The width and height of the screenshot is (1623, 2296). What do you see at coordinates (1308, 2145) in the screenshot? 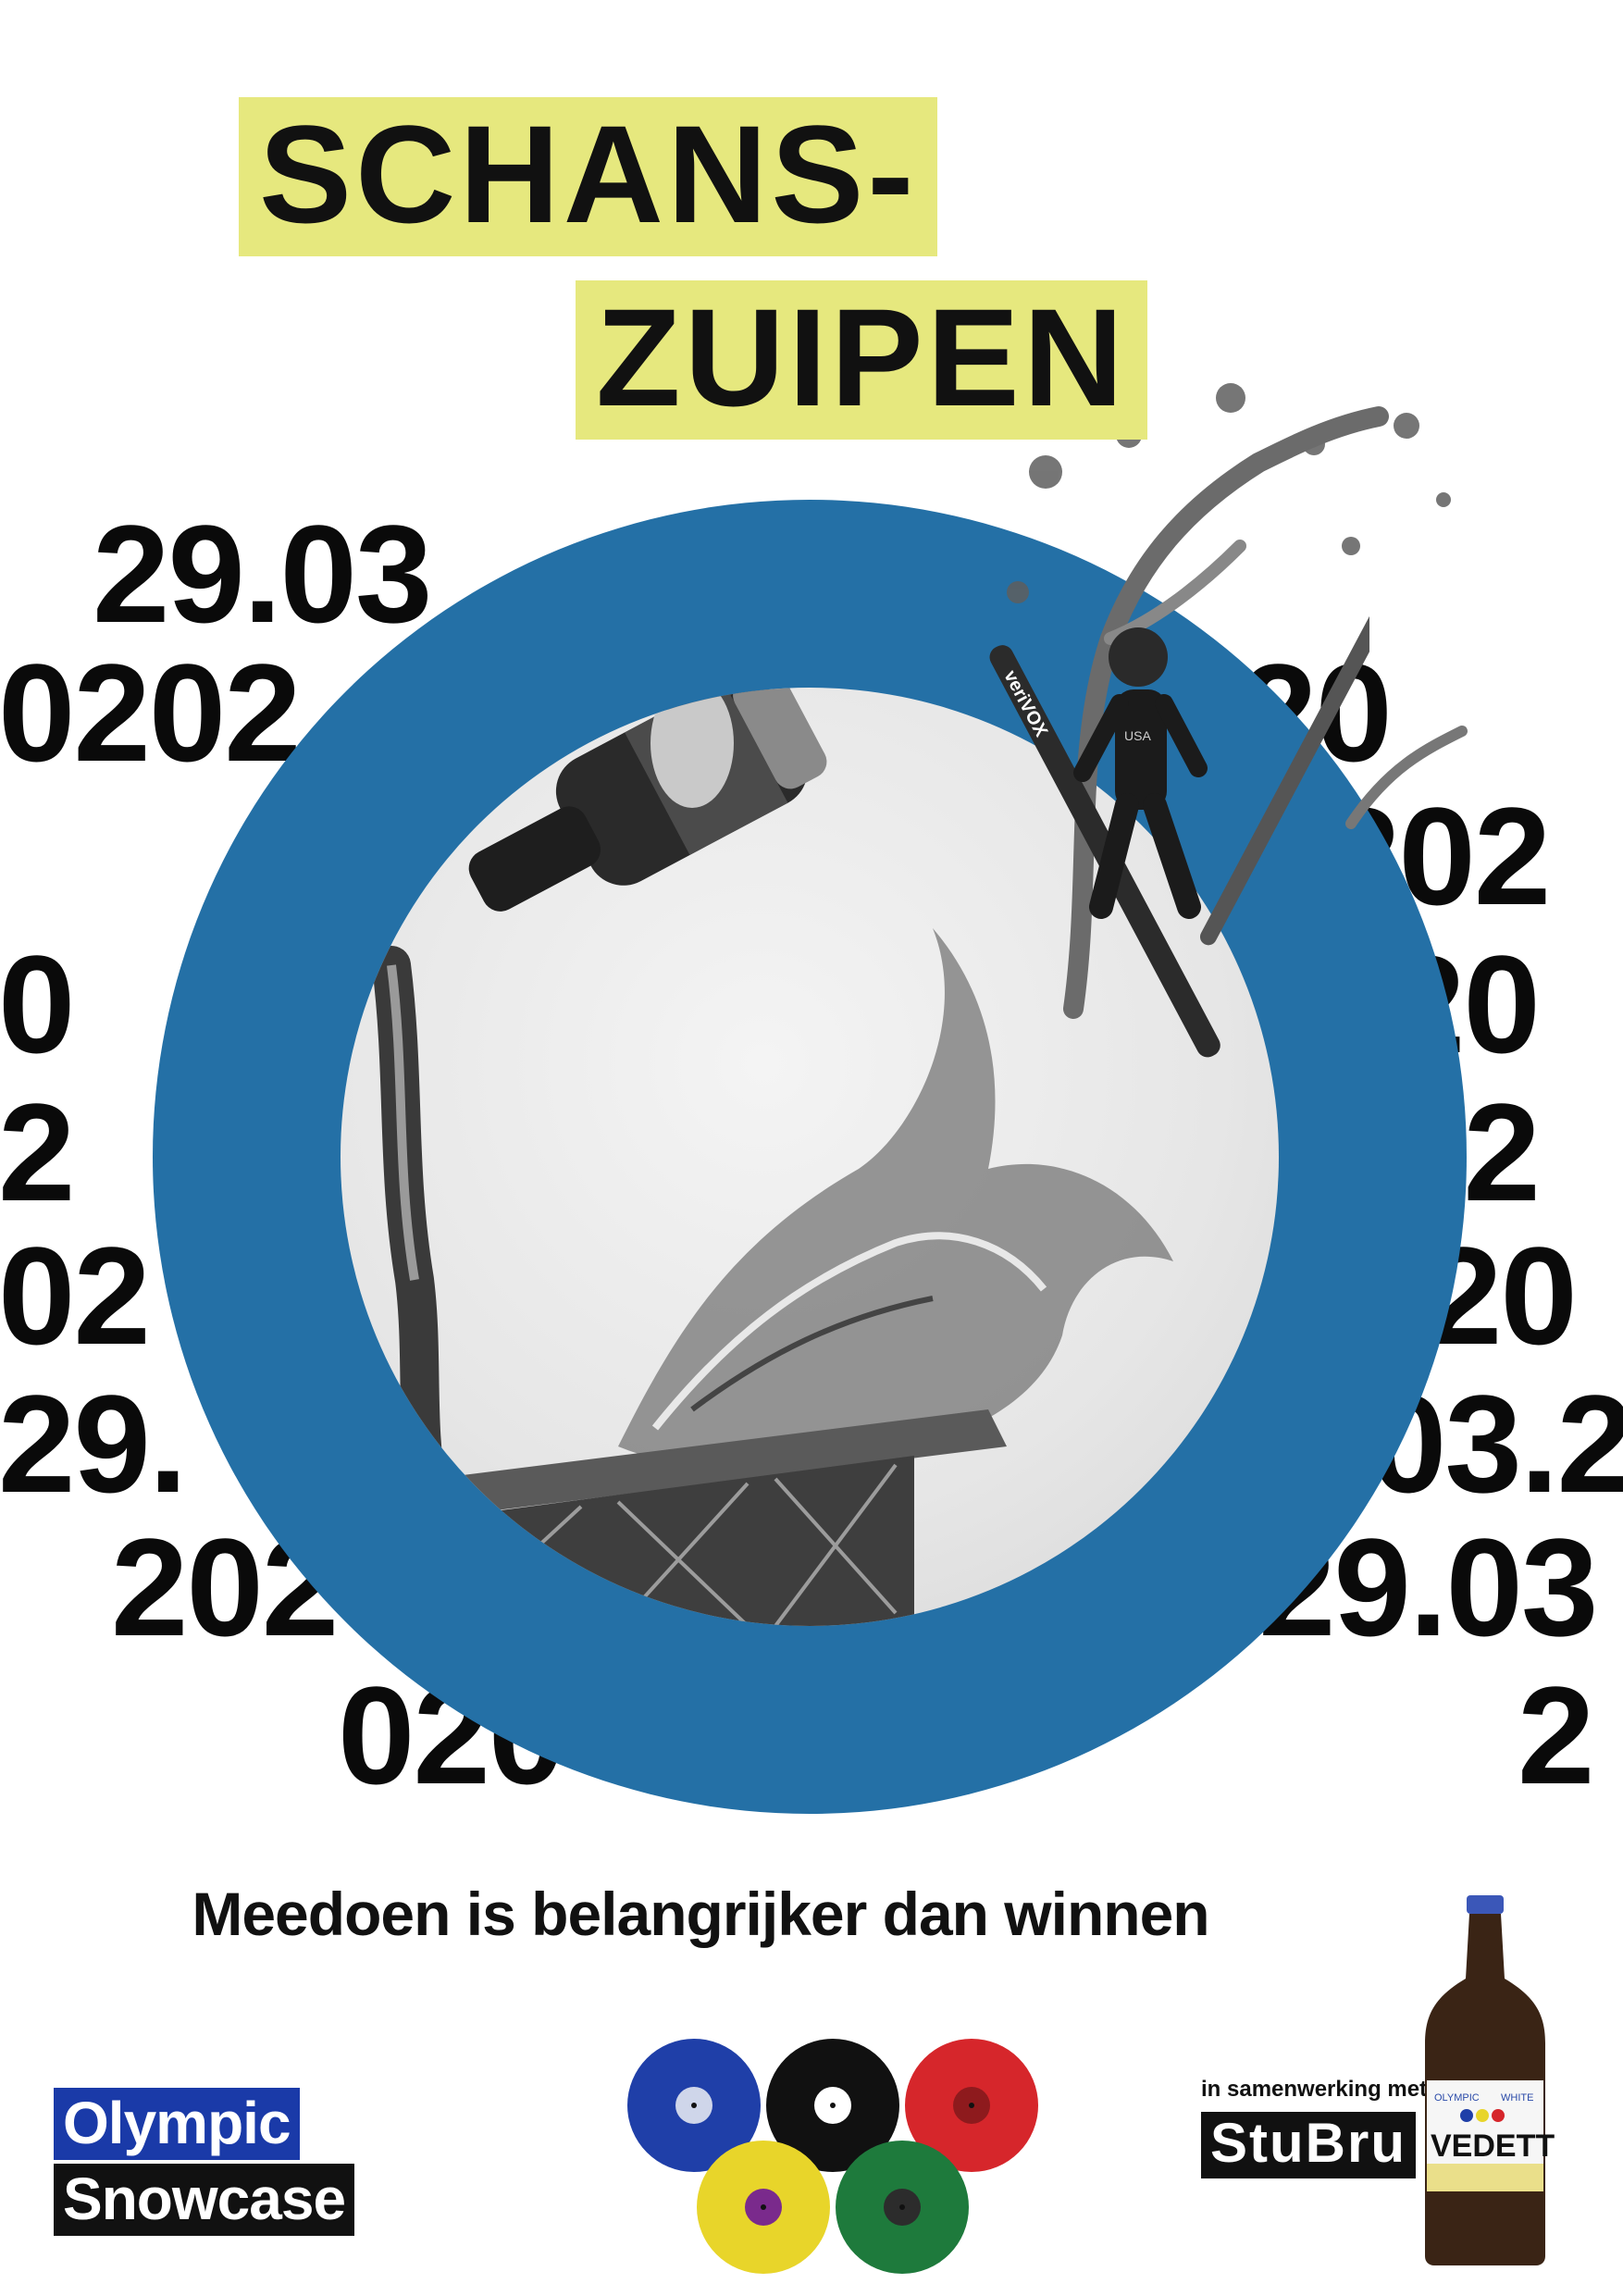
I see `stubru-logo: StuBru` at bounding box center [1308, 2145].